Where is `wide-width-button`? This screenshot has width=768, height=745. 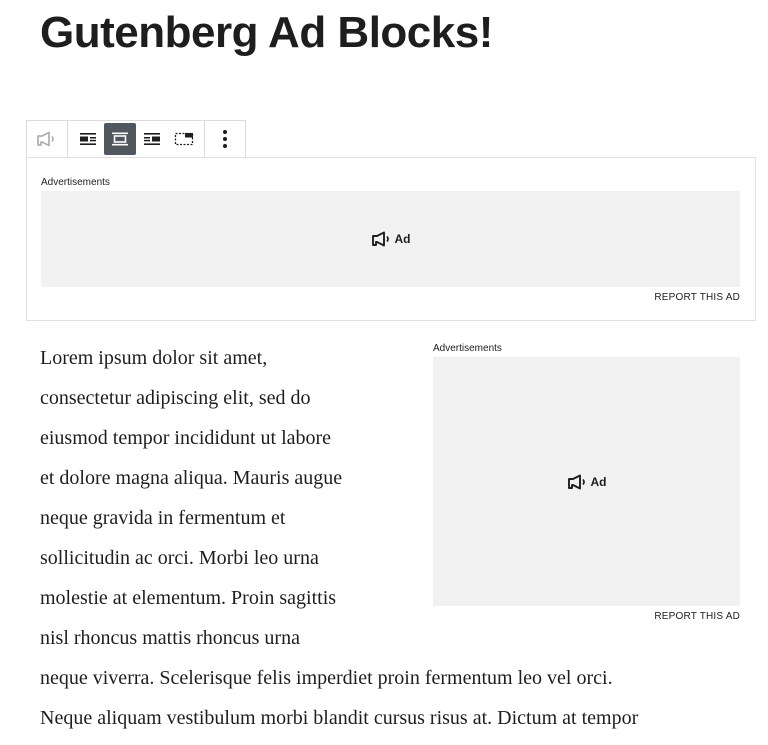
wide-width-button is located at coordinates (184, 139).